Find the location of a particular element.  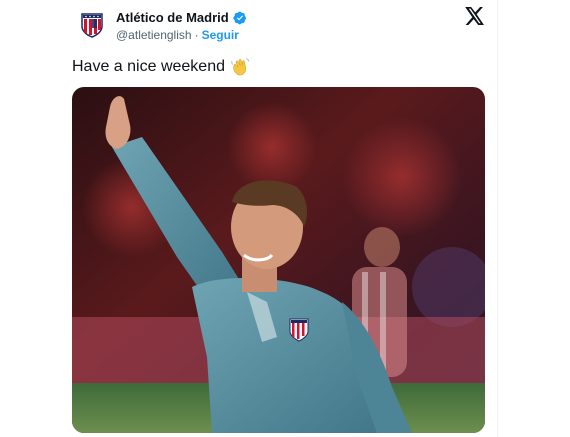

author-name: Atlético de Madrid is located at coordinates (172, 18).